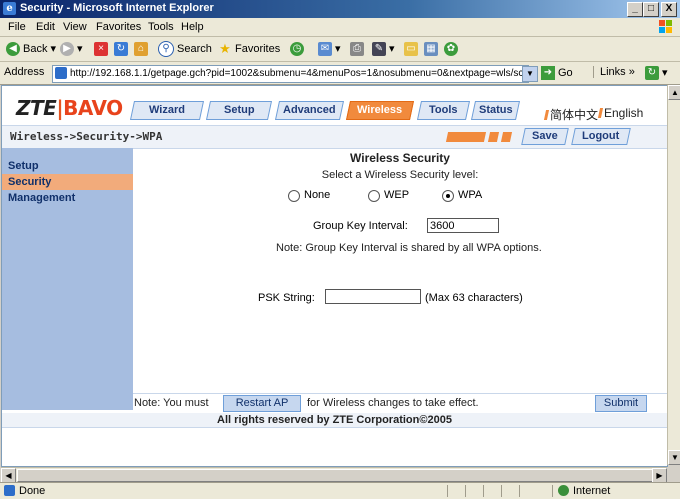  Describe the element at coordinates (601, 136) in the screenshot. I see `logout-button: Logout` at that location.